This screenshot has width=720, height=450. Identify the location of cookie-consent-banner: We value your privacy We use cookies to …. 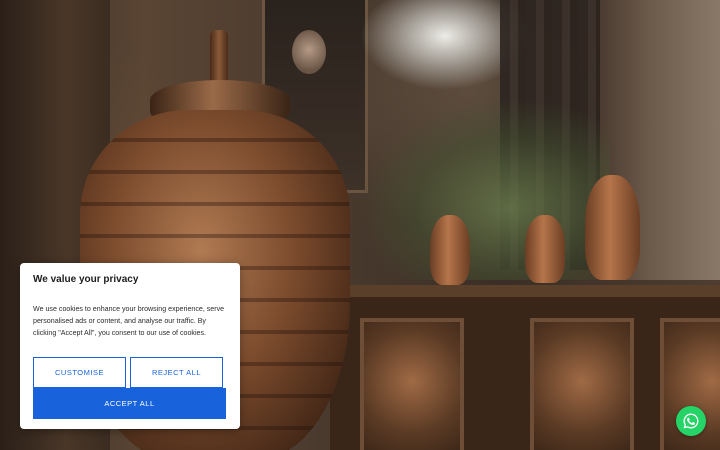
(130, 346).